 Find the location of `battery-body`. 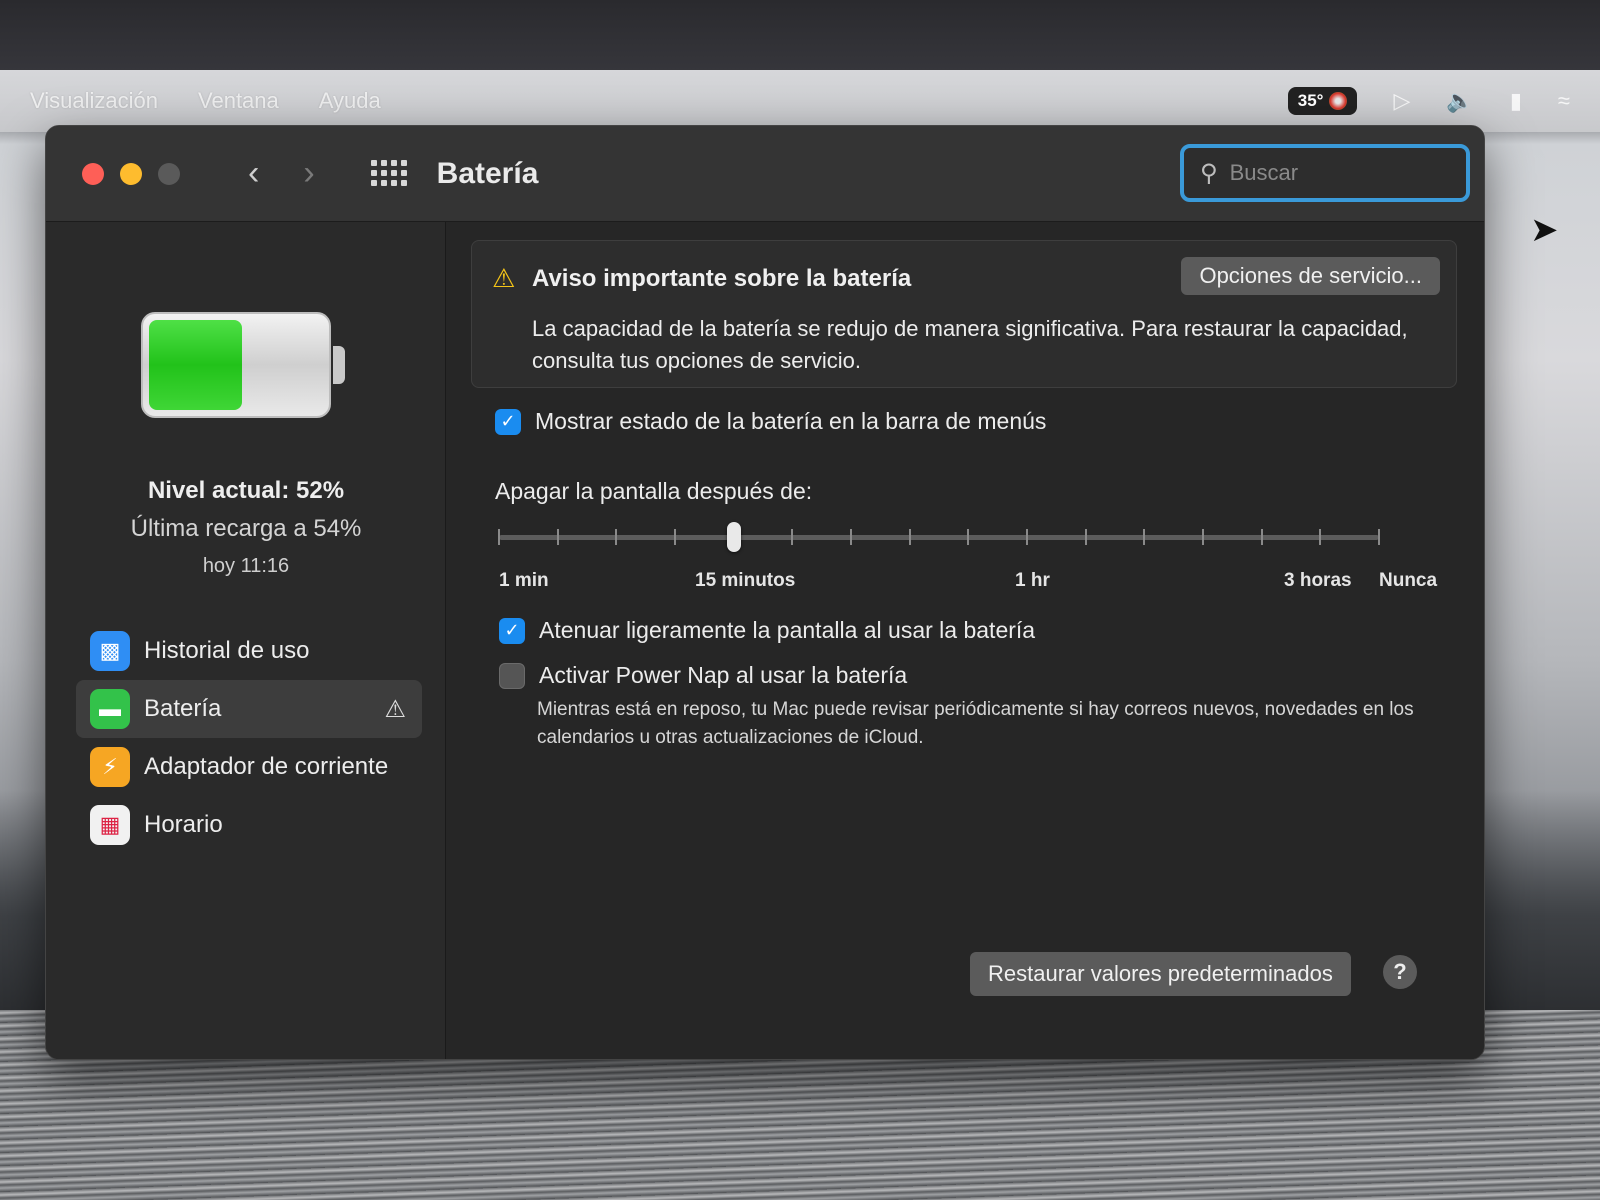

battery-body is located at coordinates (236, 365).